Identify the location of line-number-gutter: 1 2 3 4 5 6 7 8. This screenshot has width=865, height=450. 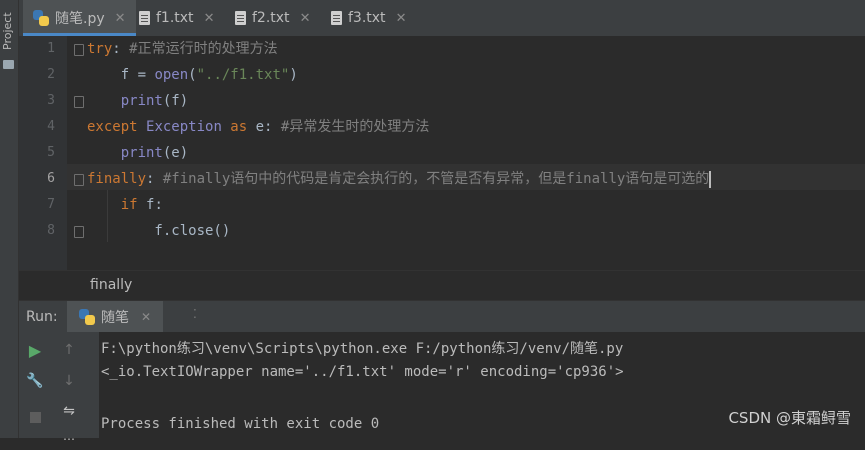
(51, 153).